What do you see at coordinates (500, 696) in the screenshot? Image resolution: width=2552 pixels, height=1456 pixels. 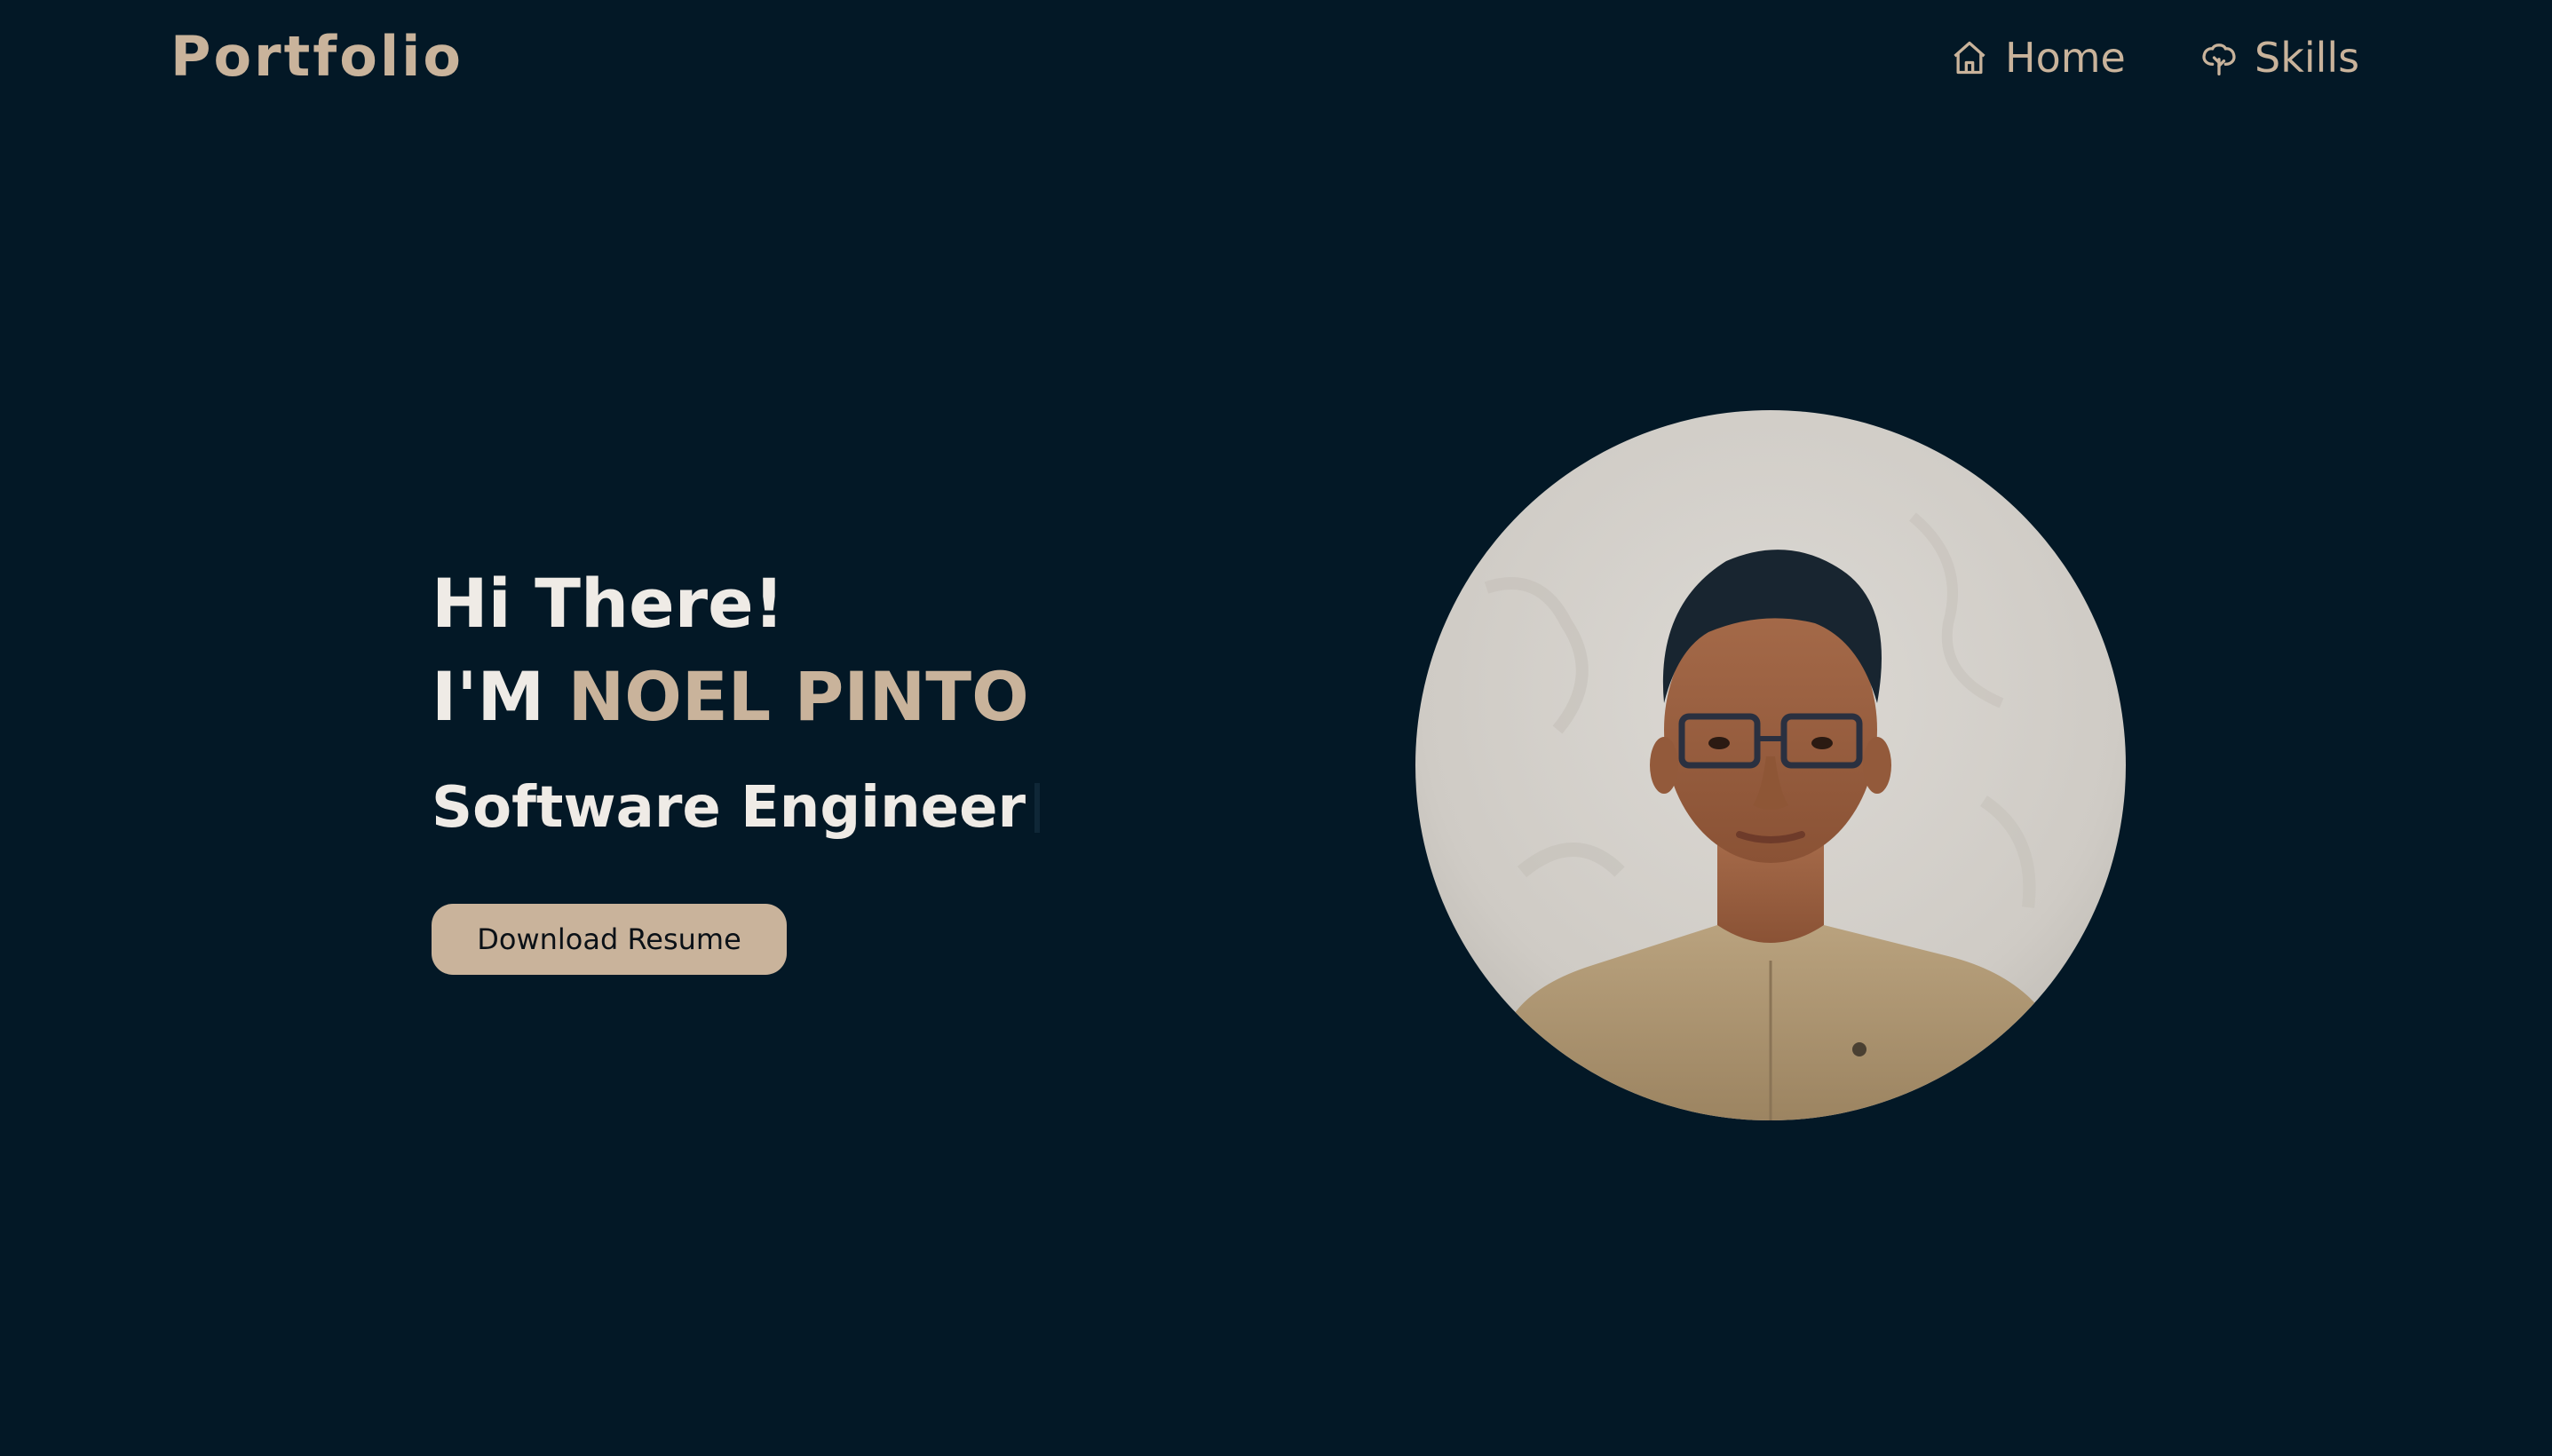 I see `intro-prefix: I'M` at bounding box center [500, 696].